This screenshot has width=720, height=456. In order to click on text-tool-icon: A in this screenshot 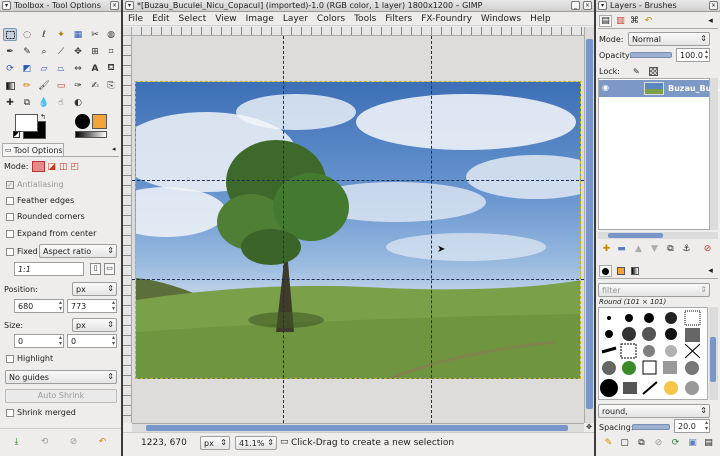, I will do `click(95, 68)`.